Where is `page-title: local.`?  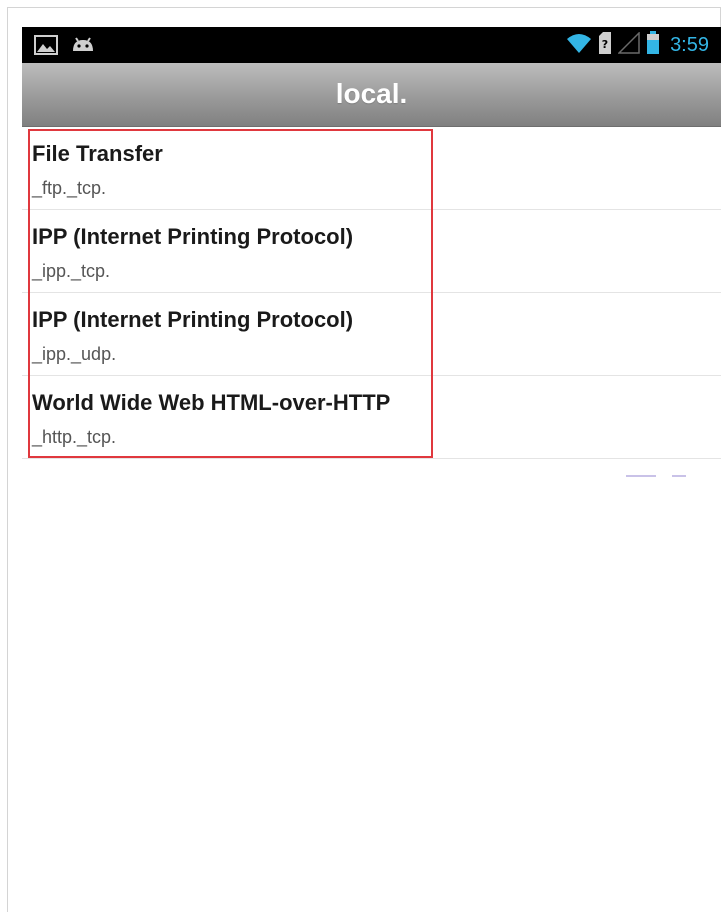
page-title: local. is located at coordinates (371, 93).